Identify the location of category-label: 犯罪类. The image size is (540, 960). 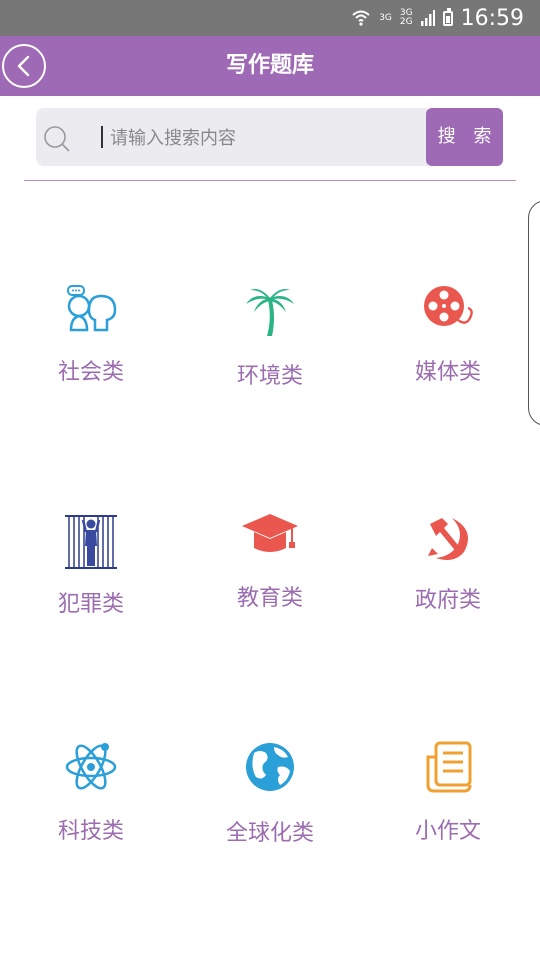
(90, 604).